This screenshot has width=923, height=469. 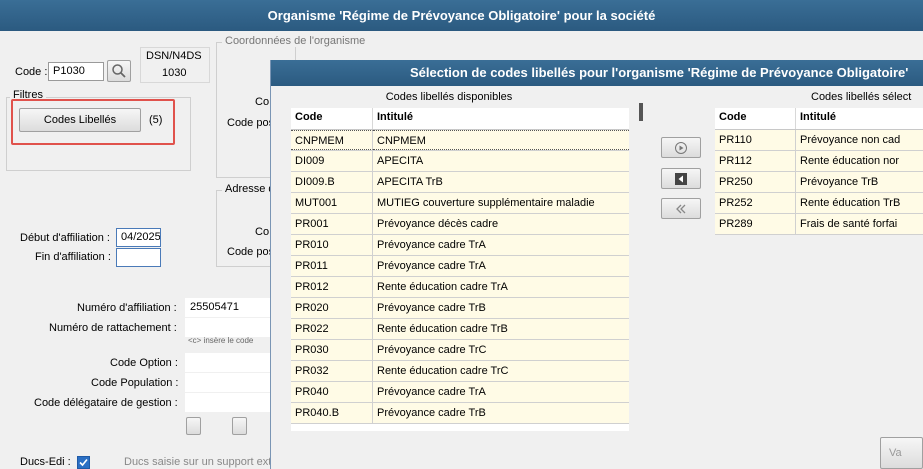 I want to click on cell-code: PR110, so click(x=755, y=140).